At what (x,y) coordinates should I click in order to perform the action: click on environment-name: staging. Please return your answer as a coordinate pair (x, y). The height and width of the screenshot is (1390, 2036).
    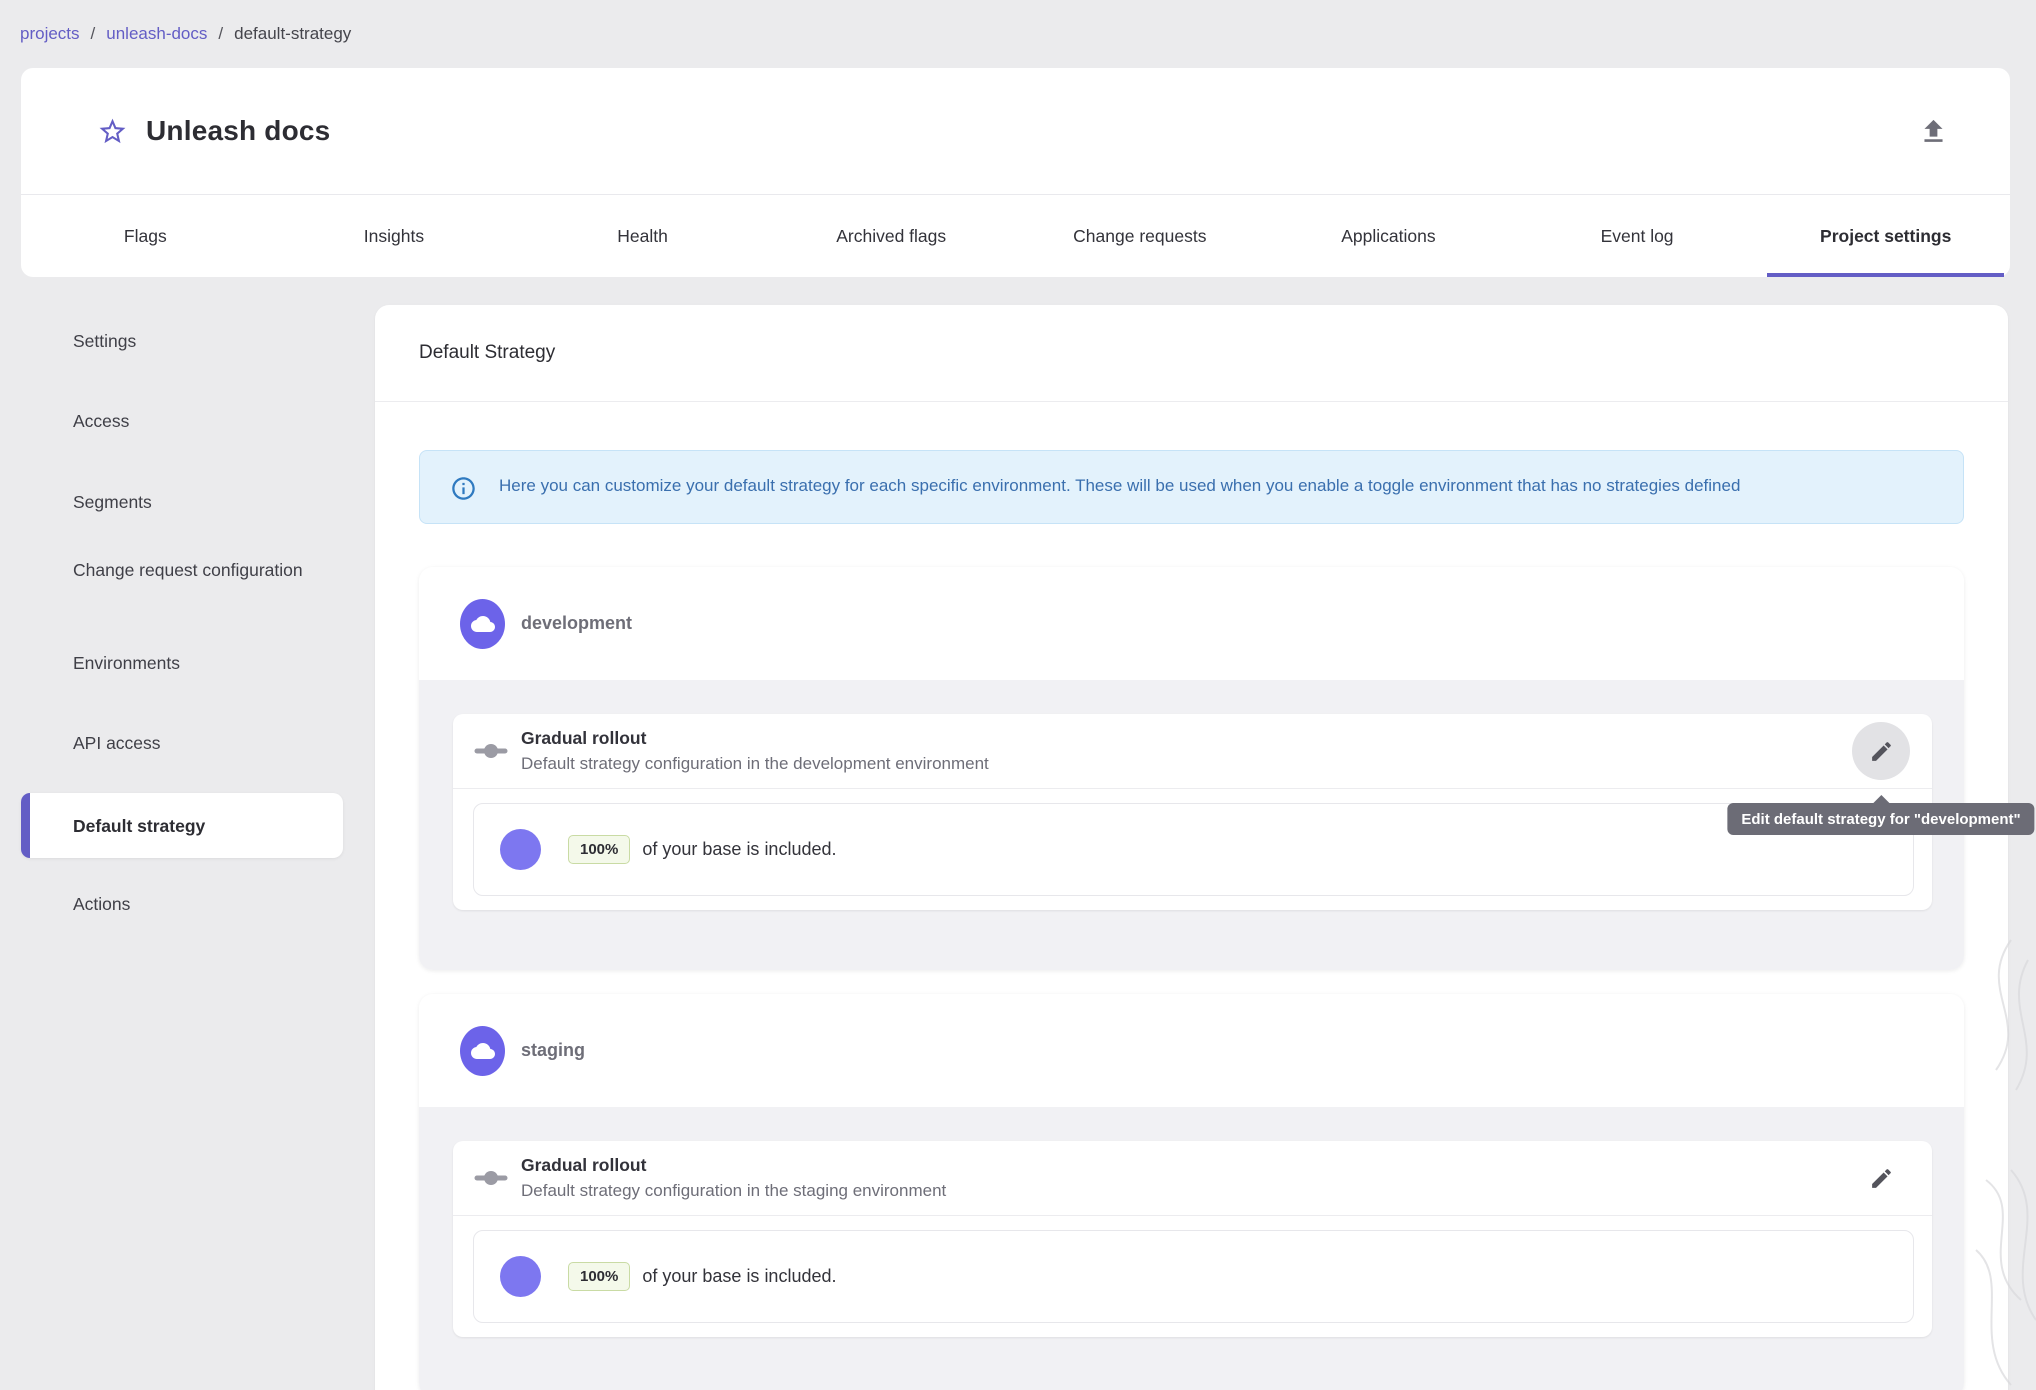
    Looking at the image, I should click on (553, 1050).